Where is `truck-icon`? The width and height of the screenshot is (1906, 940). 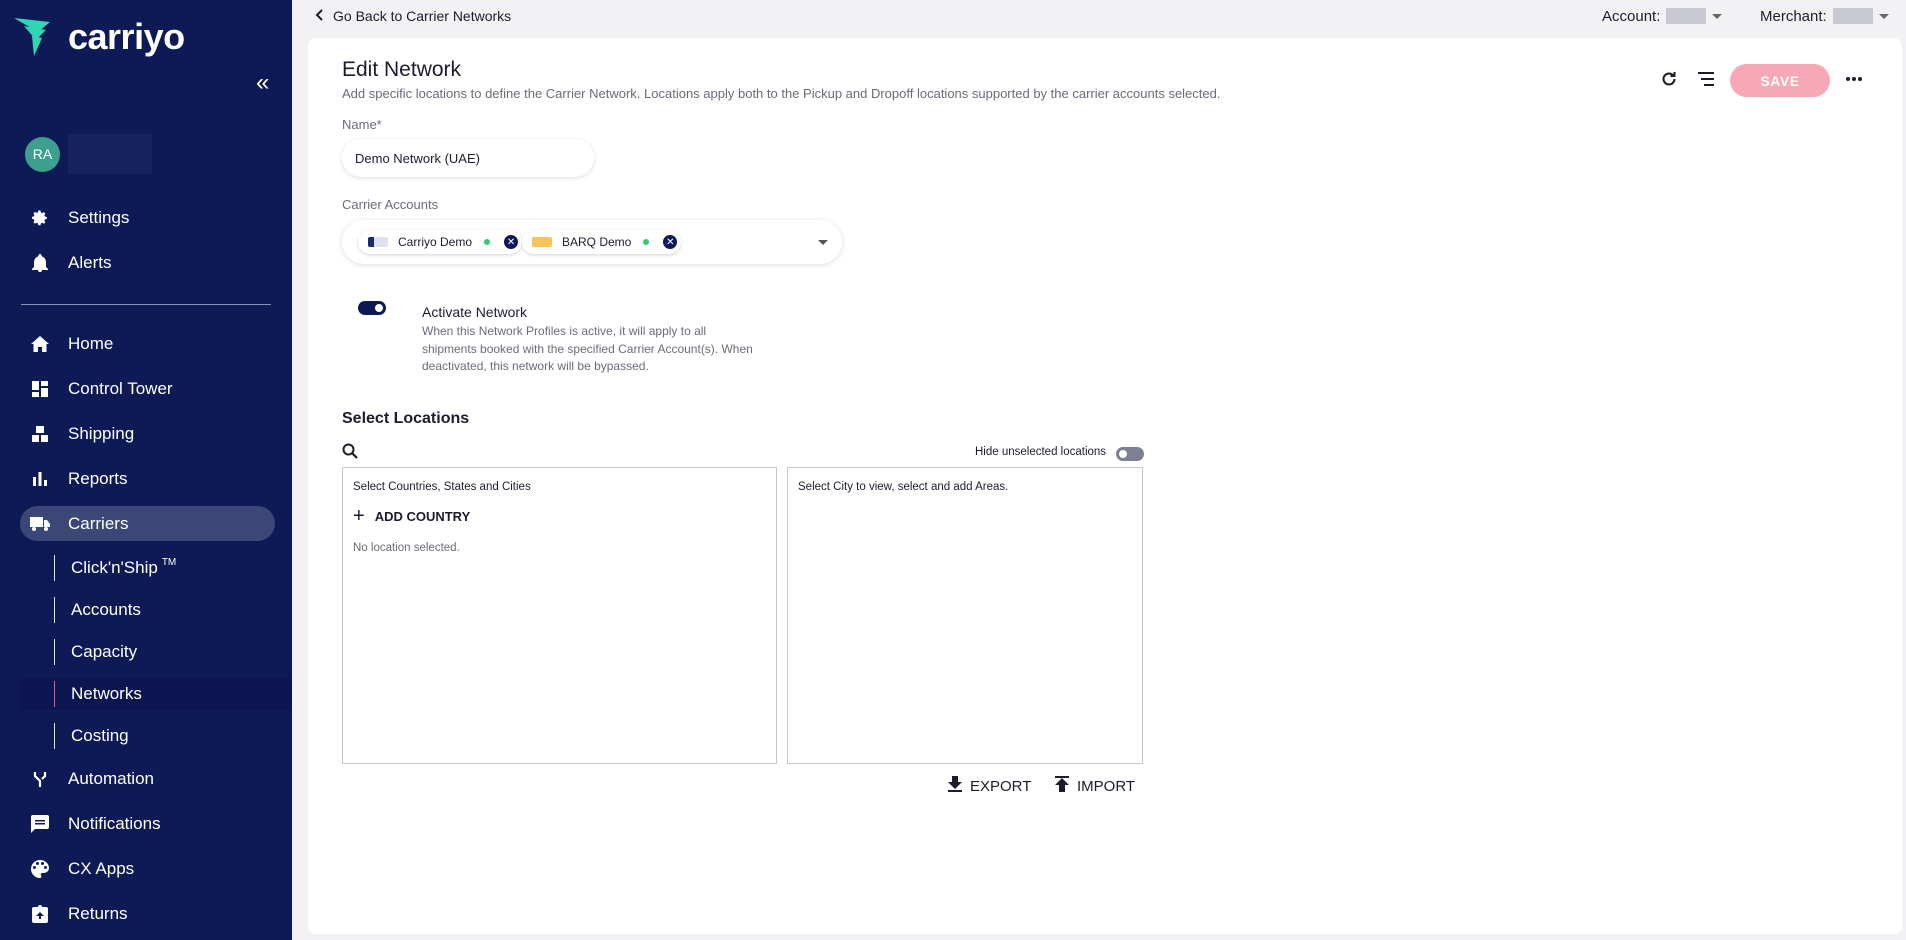 truck-icon is located at coordinates (40, 524).